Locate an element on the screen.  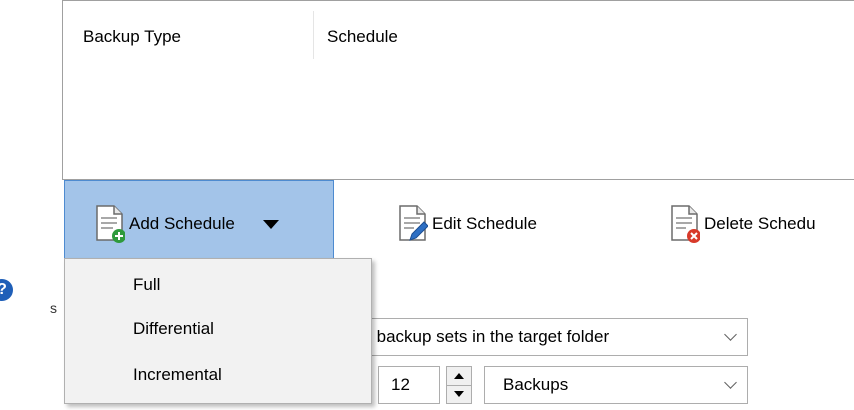
backup-count-input: 12 is located at coordinates (409, 385).